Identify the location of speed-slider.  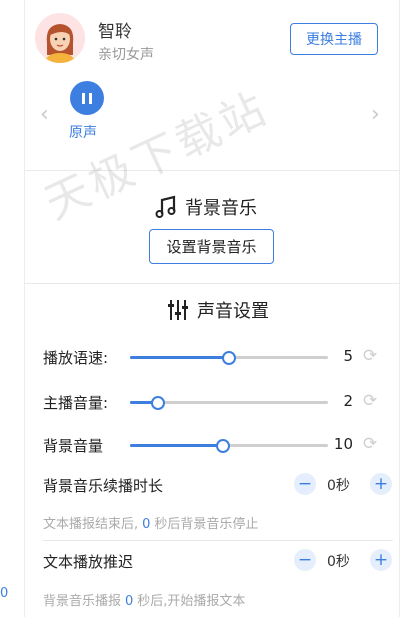
(229, 358).